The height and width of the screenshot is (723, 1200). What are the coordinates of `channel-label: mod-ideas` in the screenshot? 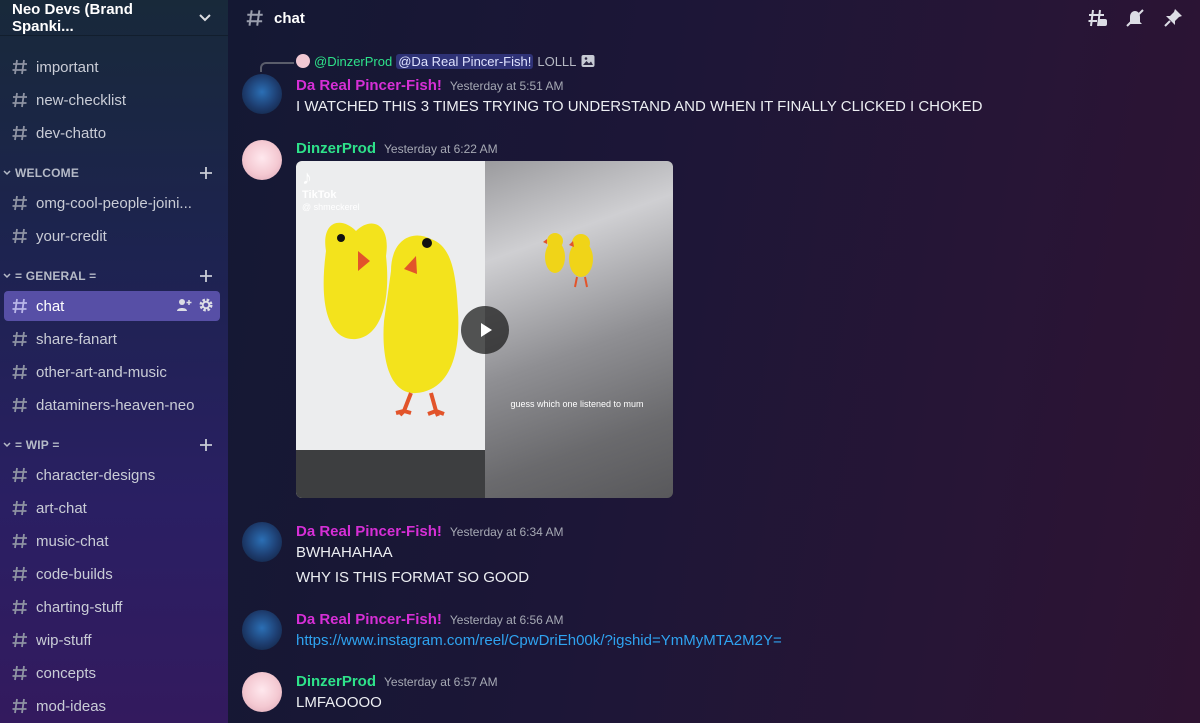 It's located at (71, 706).